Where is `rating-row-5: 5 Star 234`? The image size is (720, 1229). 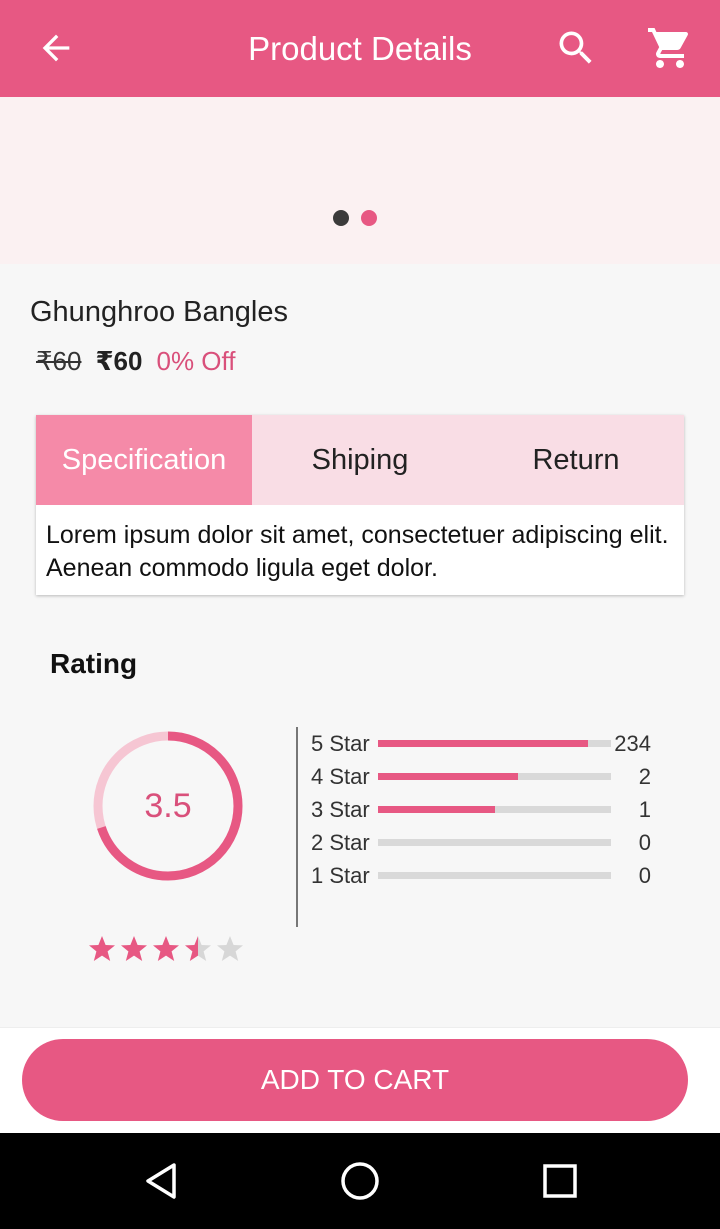
rating-row-5: 5 Star 234 is located at coordinates (491, 746).